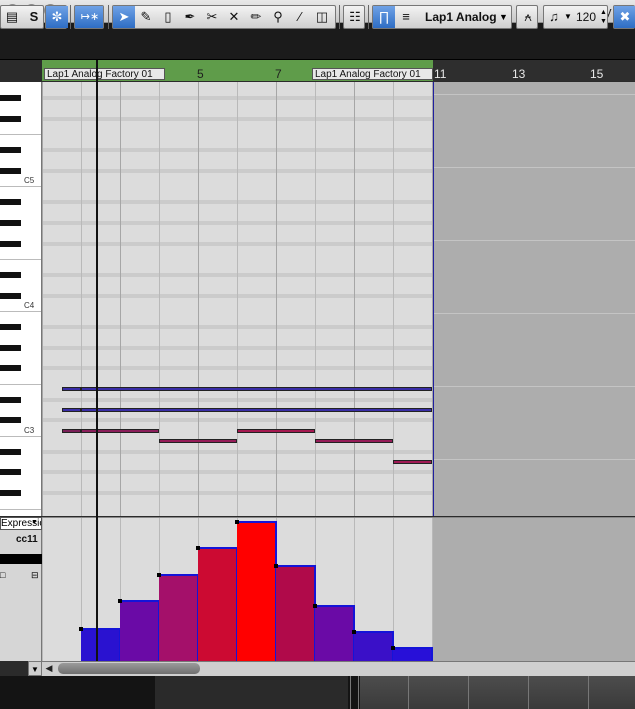  Describe the element at coordinates (256, 17) in the screenshot. I see `velocity-tool-icon: ✏` at that location.